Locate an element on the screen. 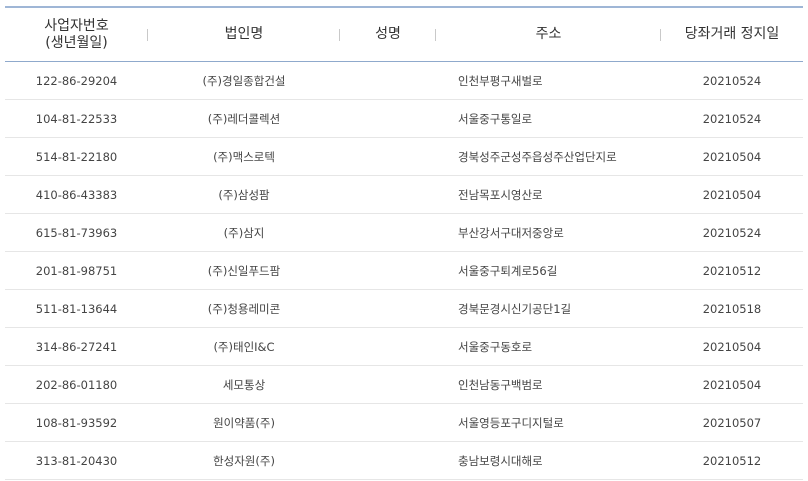 The height and width of the screenshot is (481, 808). cell-corp-name: (주)신일푸드팜 is located at coordinates (244, 270).